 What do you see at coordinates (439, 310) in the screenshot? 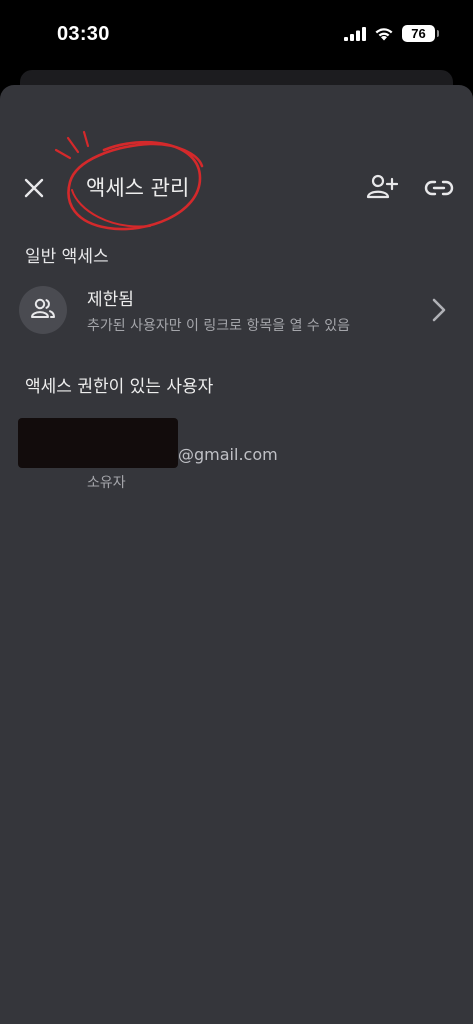
I see `chevron-right-icon` at bounding box center [439, 310].